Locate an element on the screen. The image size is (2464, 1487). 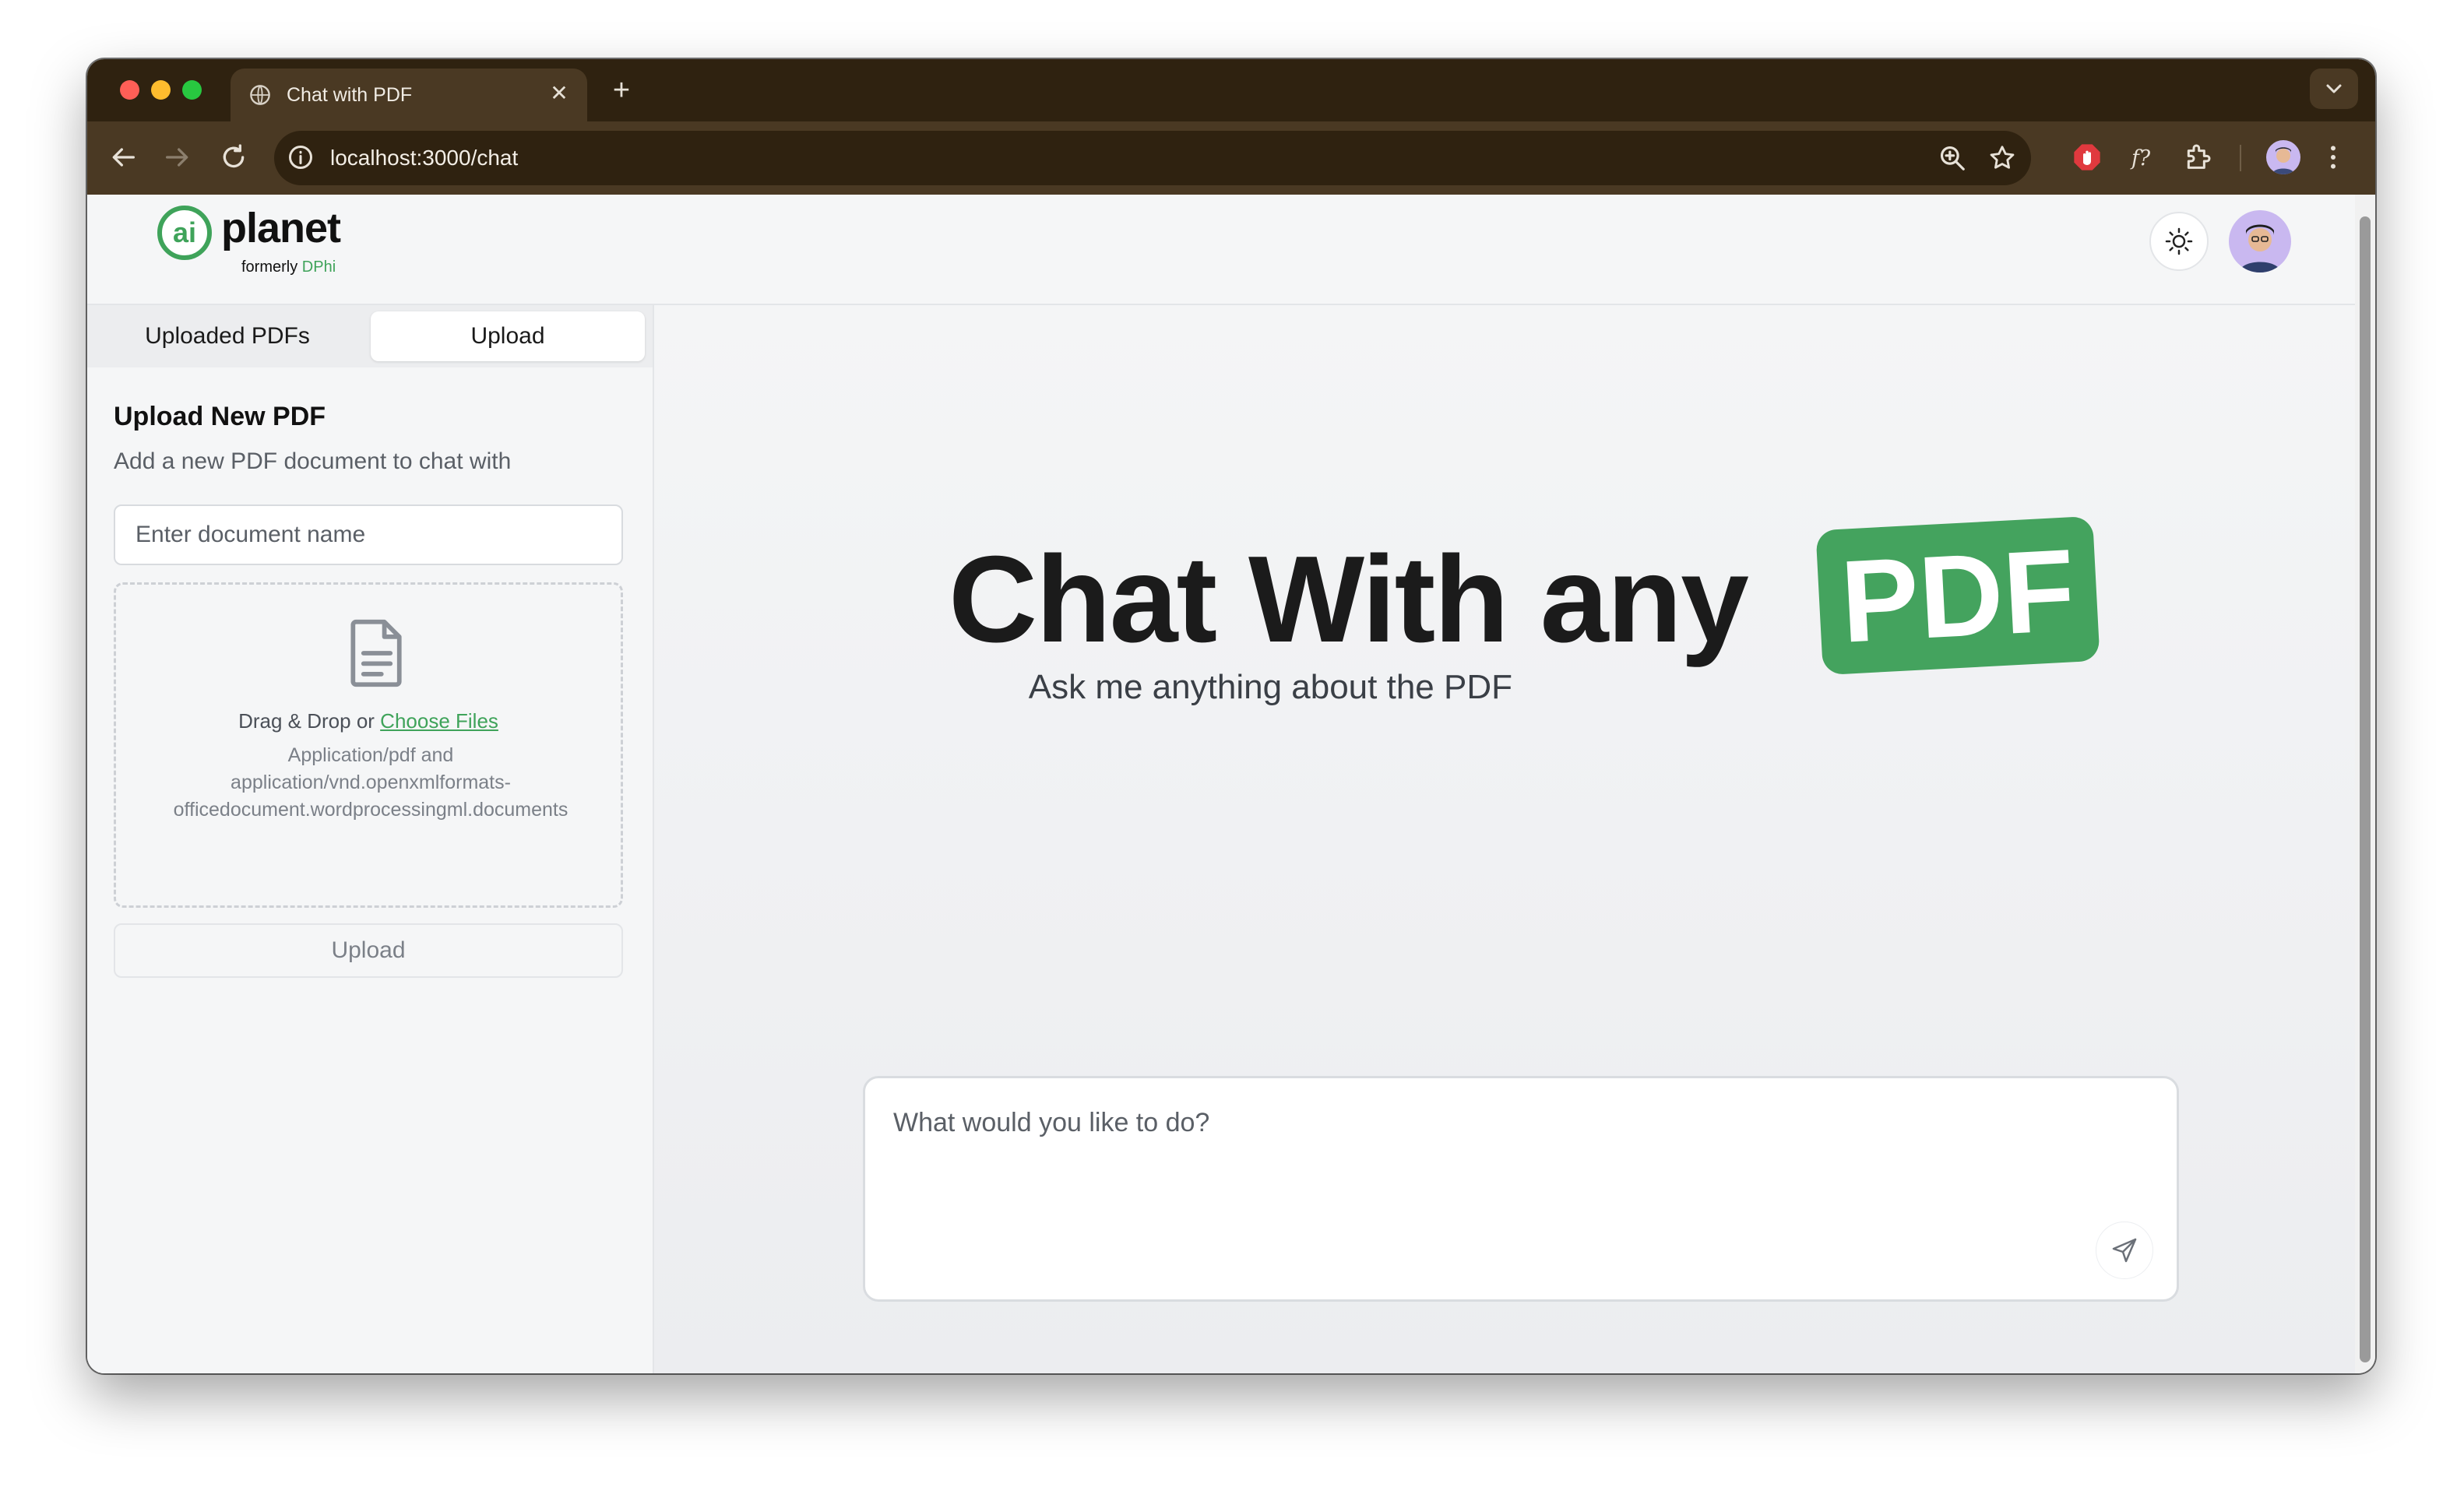
upload-button: Upload is located at coordinates (369, 950).